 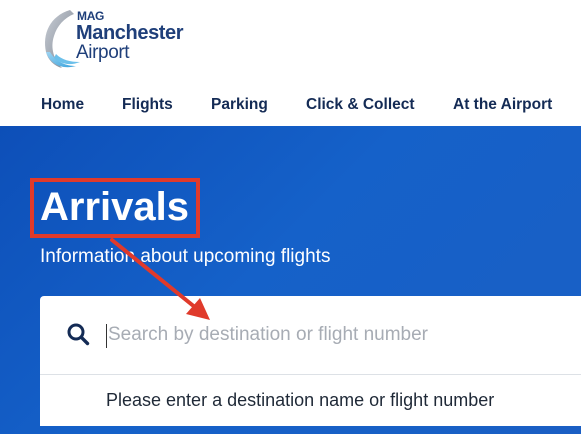 I want to click on logo-name-line2: Airport, so click(x=103, y=52).